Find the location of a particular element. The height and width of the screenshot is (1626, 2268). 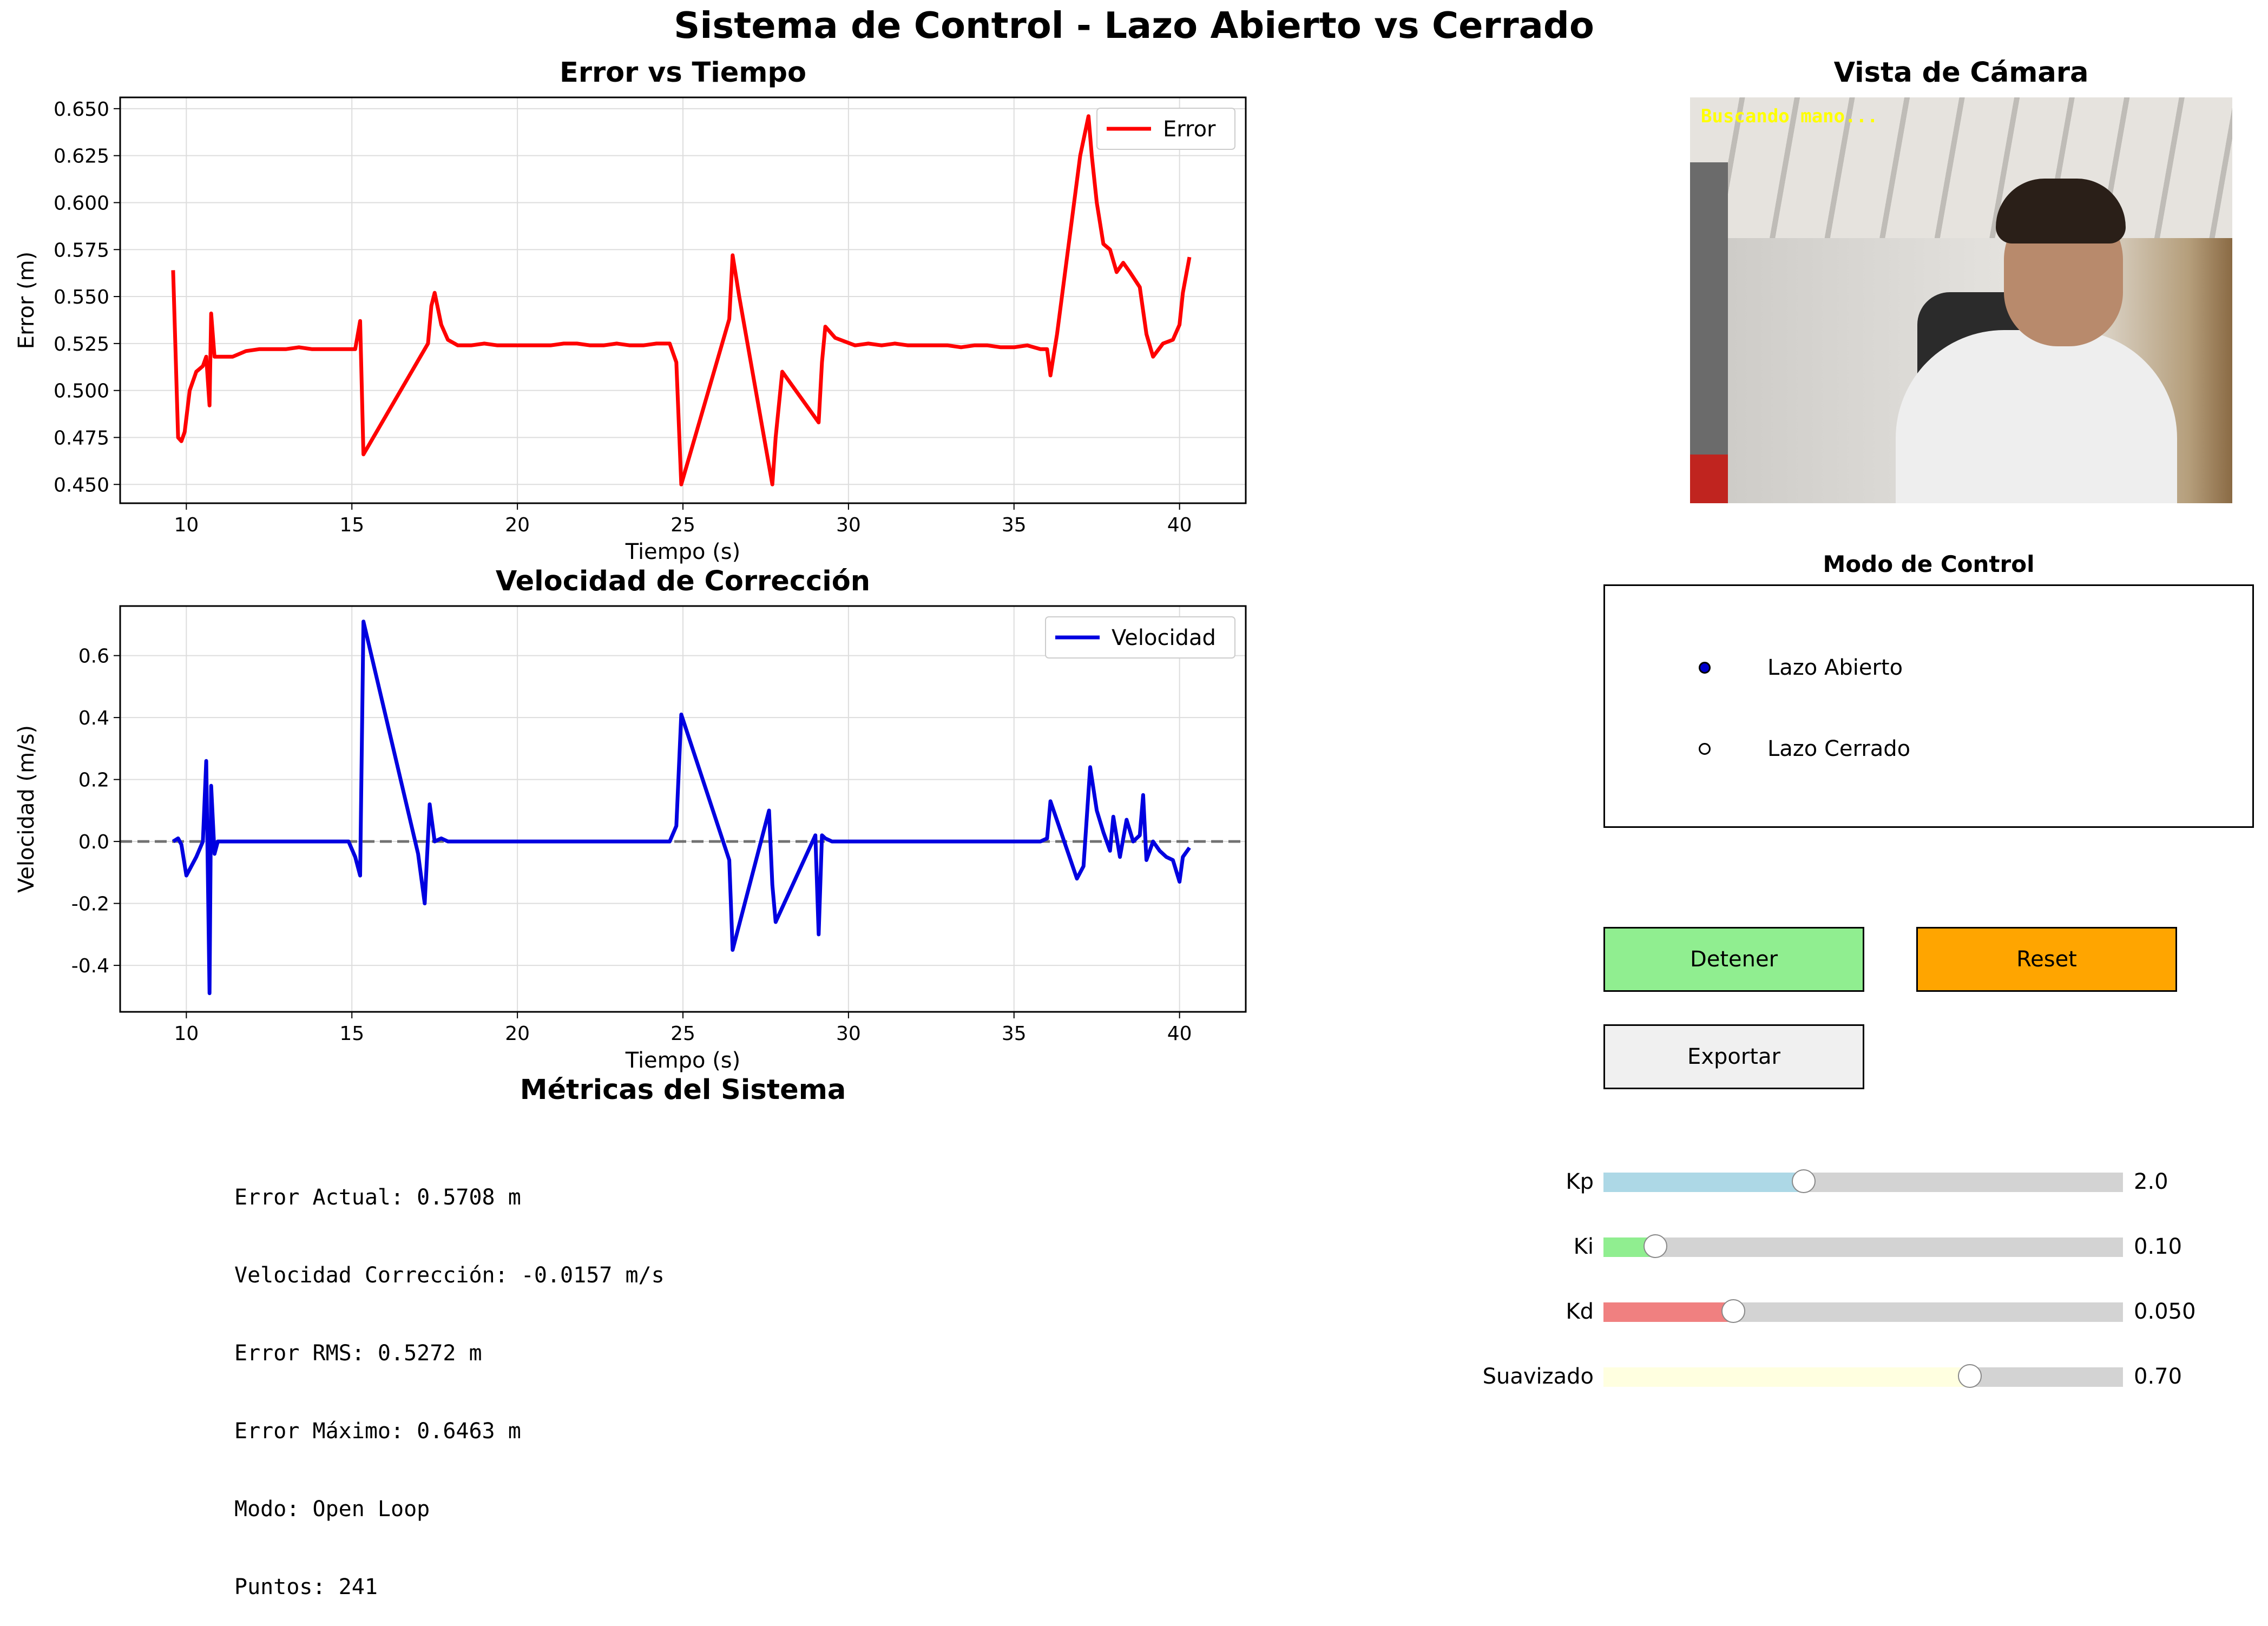

velocity-xtick-label: 15 is located at coordinates (351, 1034).